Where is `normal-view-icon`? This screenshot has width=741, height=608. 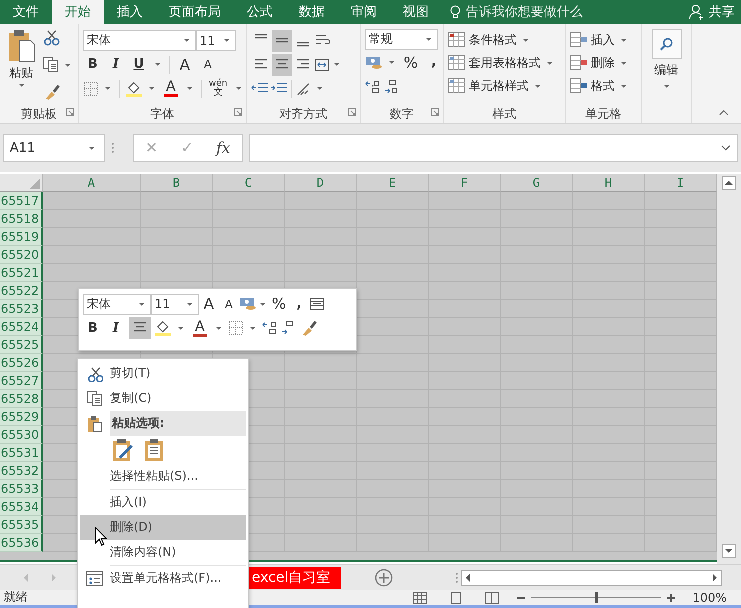
normal-view-icon is located at coordinates (419, 598).